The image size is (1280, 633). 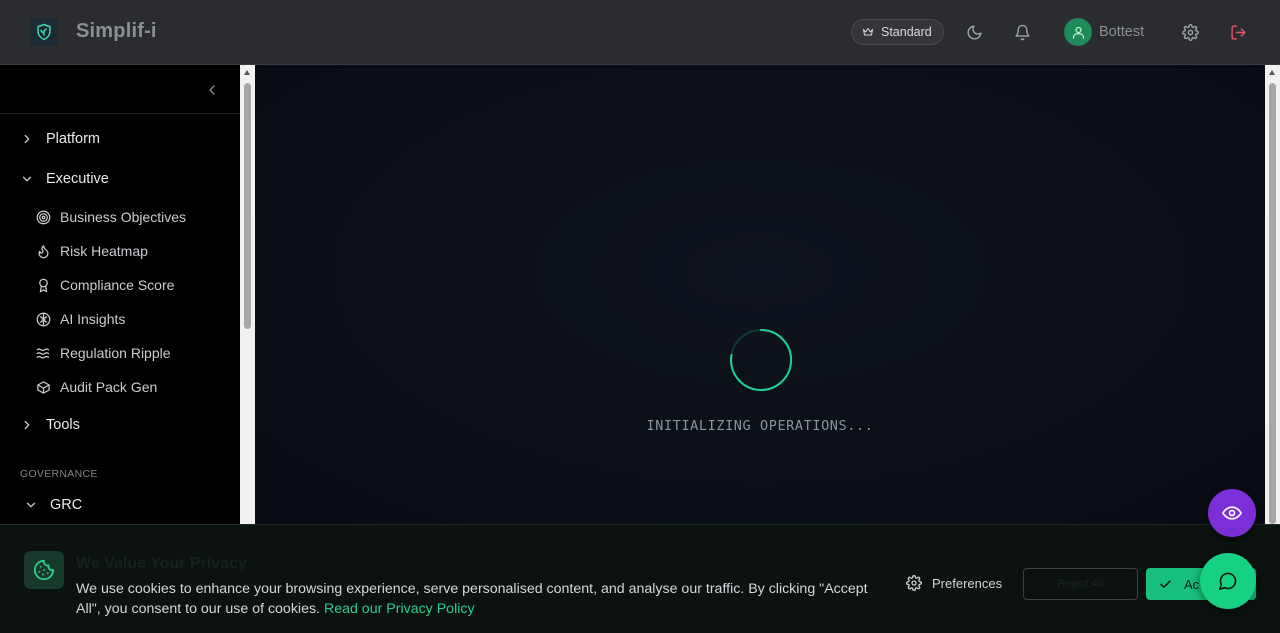 I want to click on crown-icon, so click(x=868, y=32).